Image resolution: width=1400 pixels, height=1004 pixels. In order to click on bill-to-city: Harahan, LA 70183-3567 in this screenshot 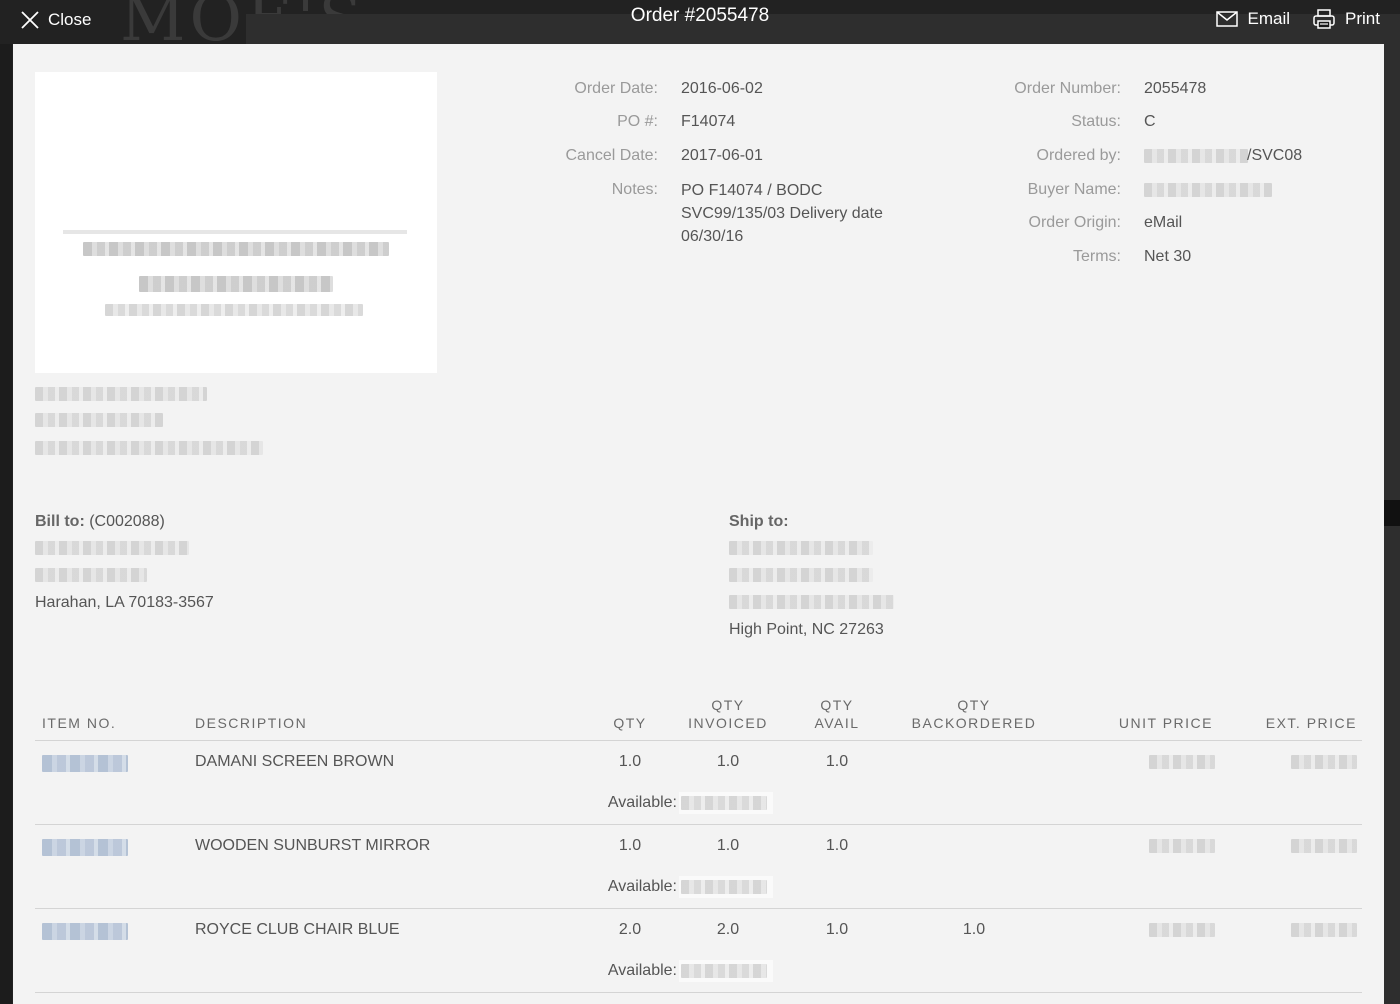, I will do `click(124, 602)`.